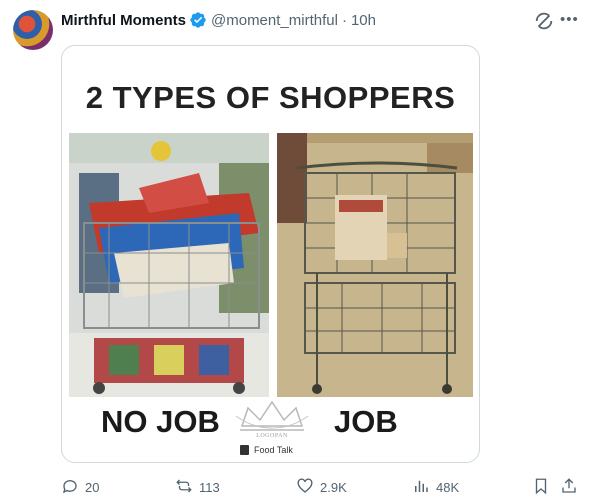 Image resolution: width=590 pixels, height=503 pixels. I want to click on views-icon, so click(421, 487).